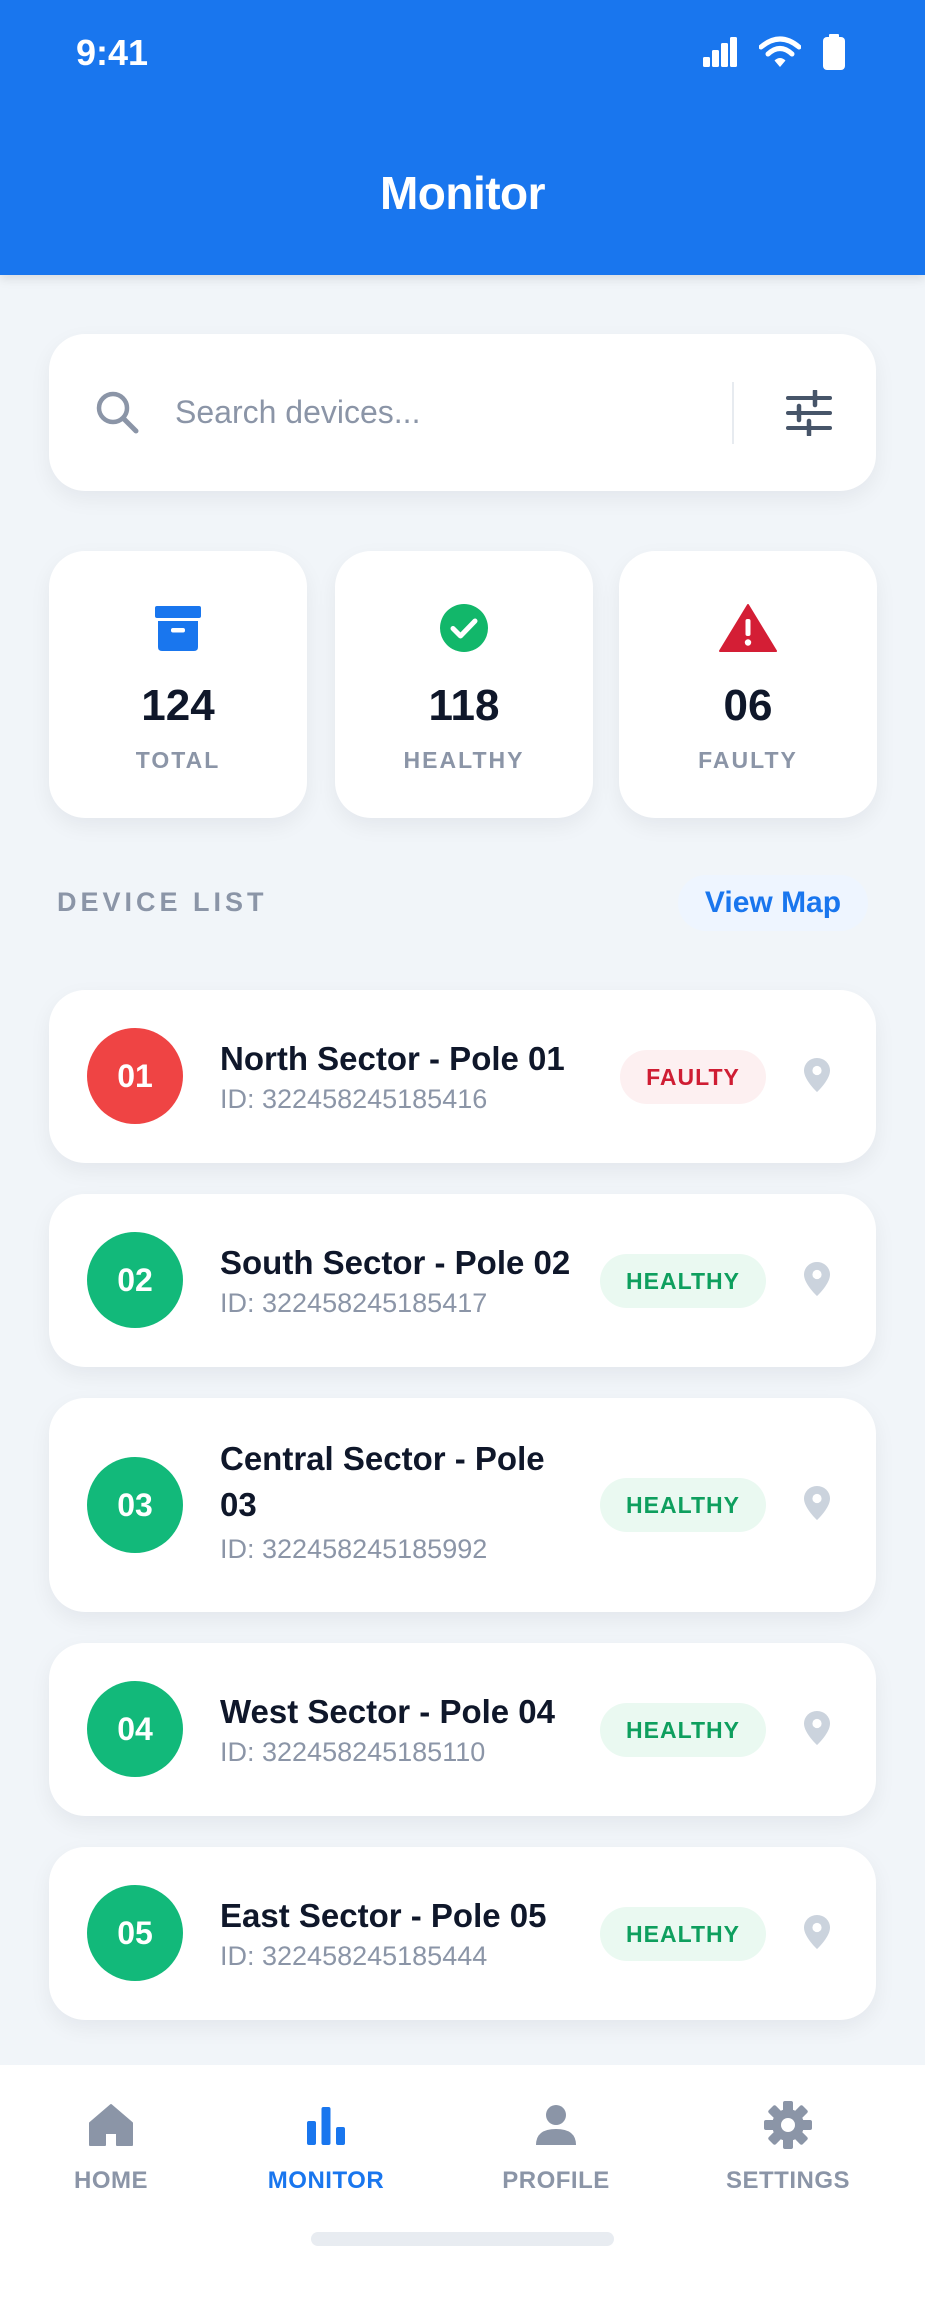  I want to click on status-time: 9:41, so click(112, 52).